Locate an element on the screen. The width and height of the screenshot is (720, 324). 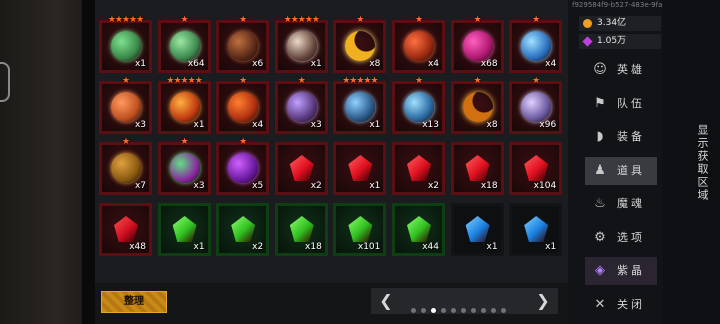
inventory-slot: x101 is located at coordinates (360, 229).